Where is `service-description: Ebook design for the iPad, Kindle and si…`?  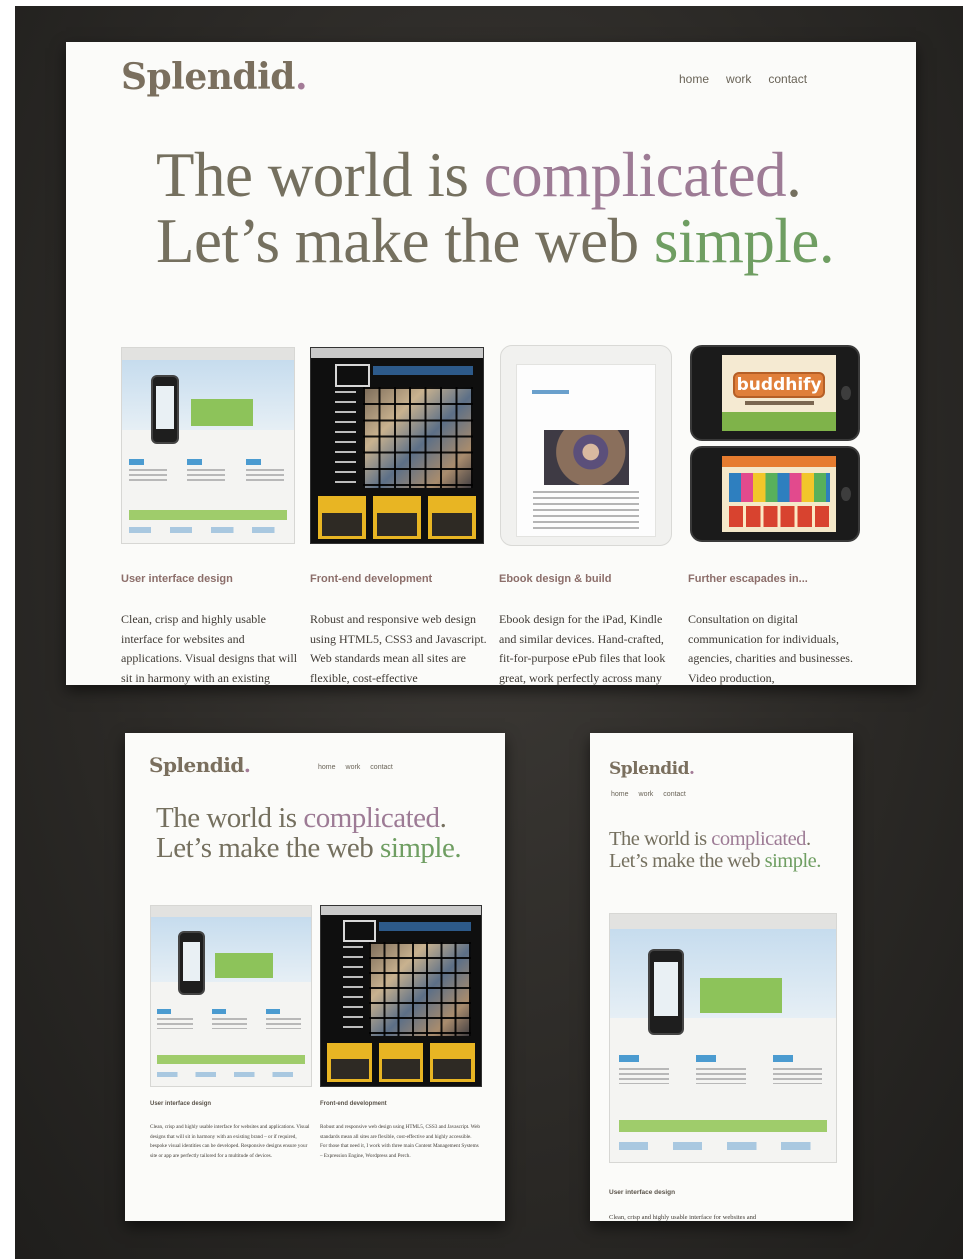 service-description: Ebook design for the iPad, Kindle and si… is located at coordinates (582, 648).